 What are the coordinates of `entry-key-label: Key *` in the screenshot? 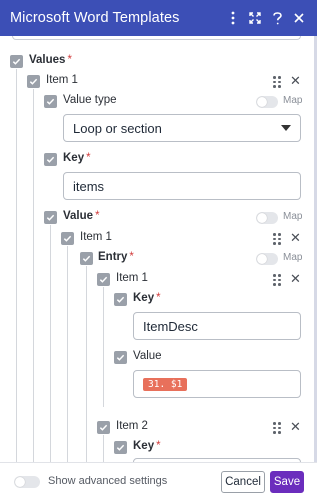 It's located at (147, 298).